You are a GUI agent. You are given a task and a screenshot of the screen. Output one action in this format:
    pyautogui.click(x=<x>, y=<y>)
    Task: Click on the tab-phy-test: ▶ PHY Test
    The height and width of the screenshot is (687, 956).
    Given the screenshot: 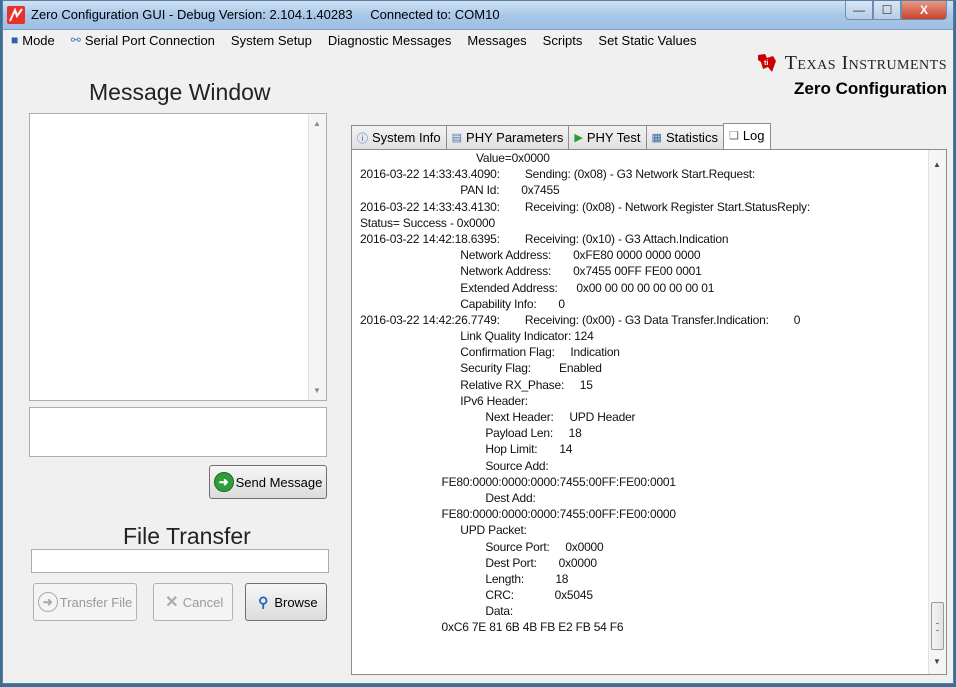 What is the action you would take?
    pyautogui.click(x=607, y=137)
    